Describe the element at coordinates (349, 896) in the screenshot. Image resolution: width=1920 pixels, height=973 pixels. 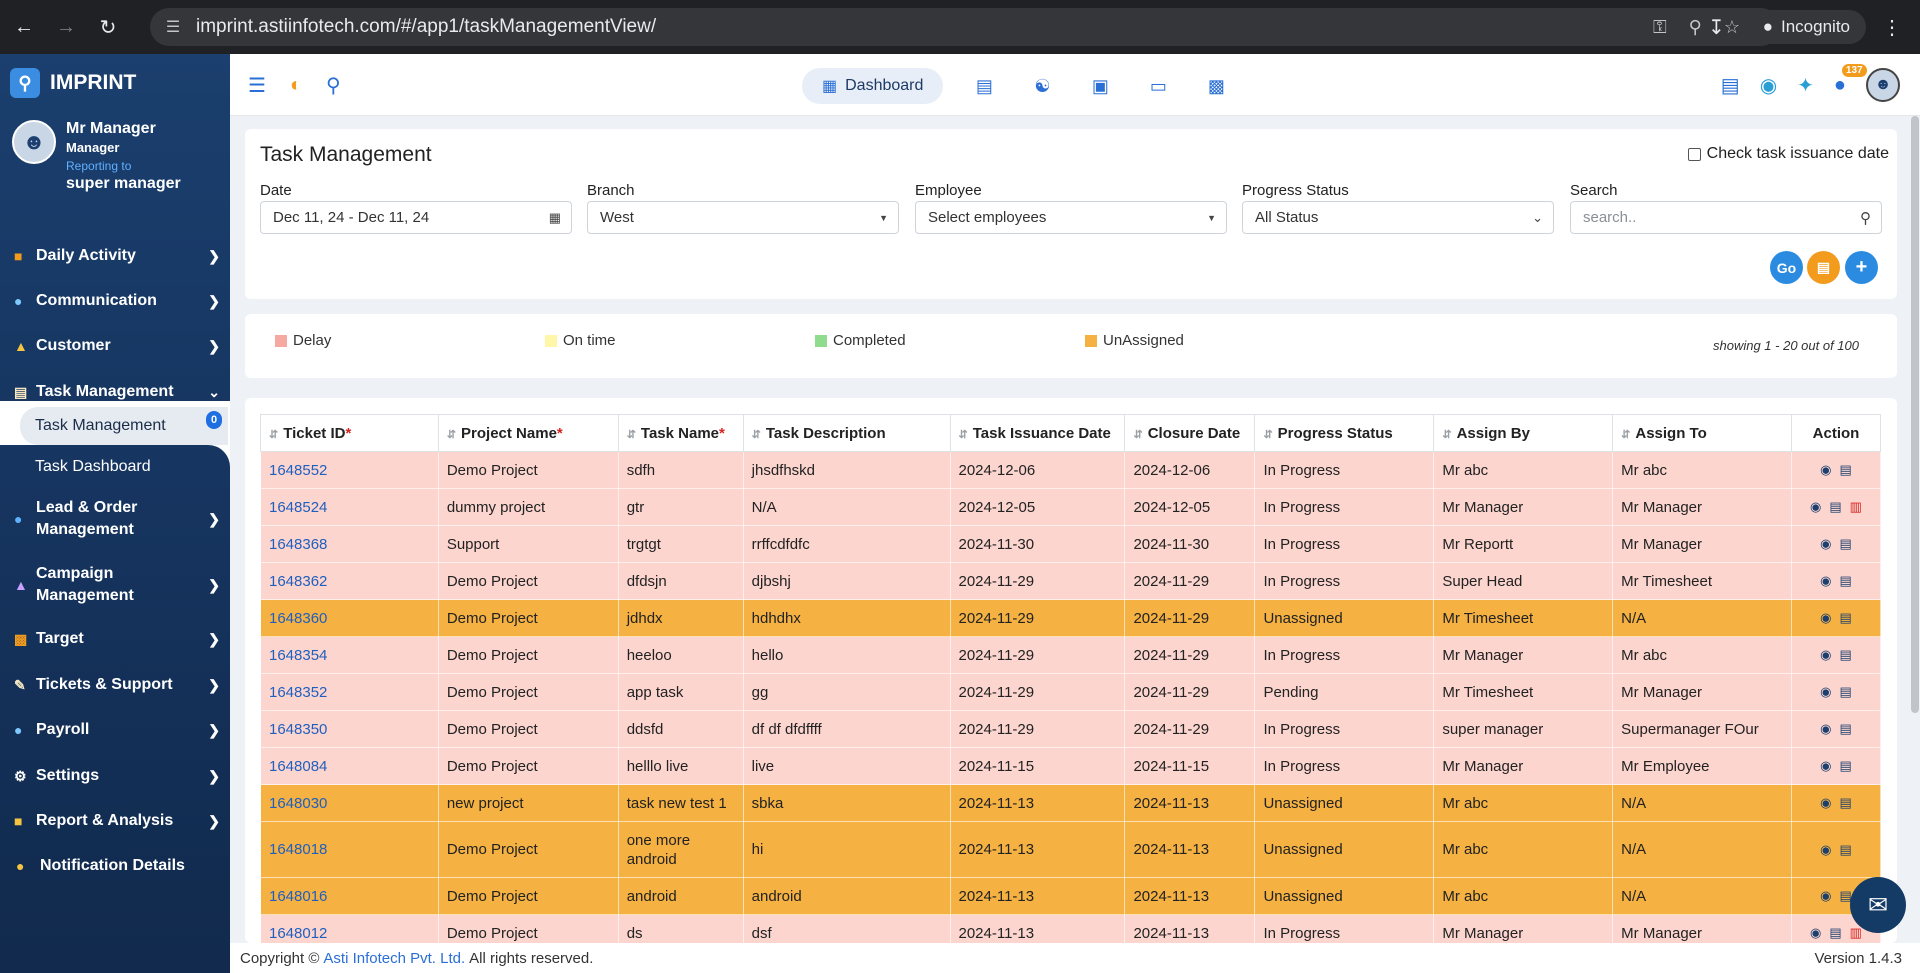
I see `ticket-id-cell: 1648016` at that location.